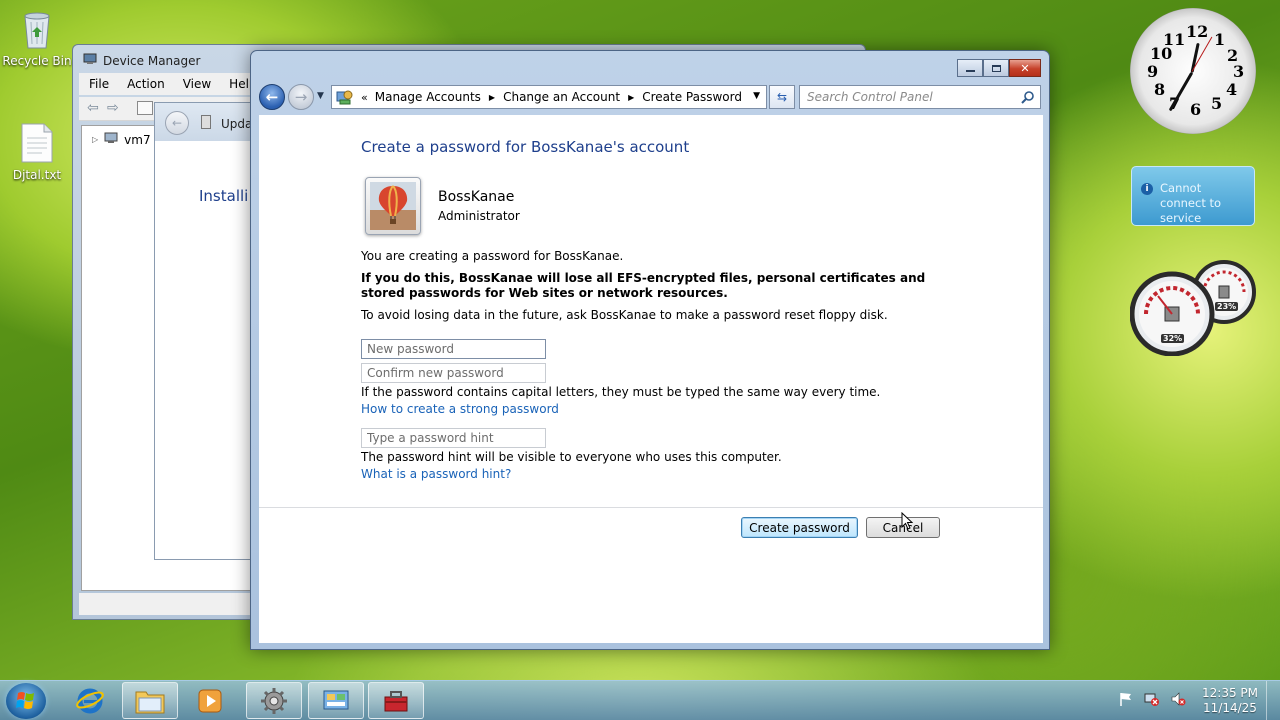 Image resolution: width=1280 pixels, height=720 pixels. What do you see at coordinates (37, 29) in the screenshot?
I see `recycle-bin-icon` at bounding box center [37, 29].